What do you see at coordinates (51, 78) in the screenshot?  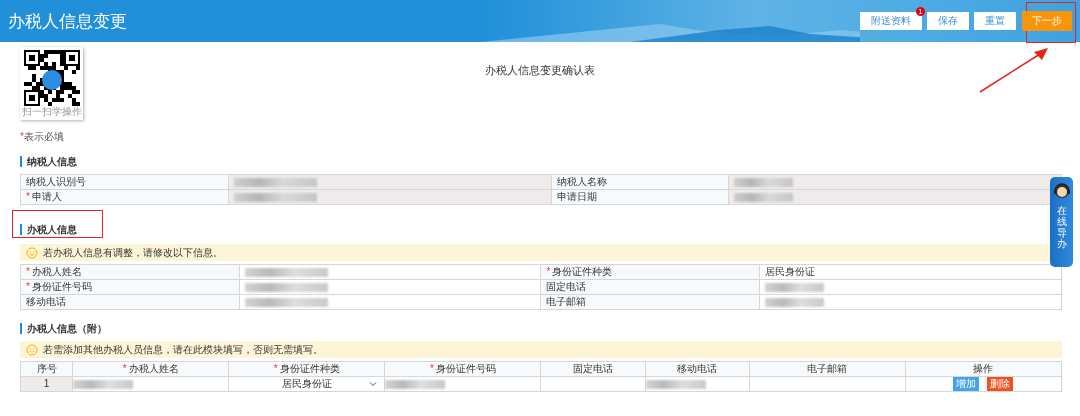 I see `qr-code-icon` at bounding box center [51, 78].